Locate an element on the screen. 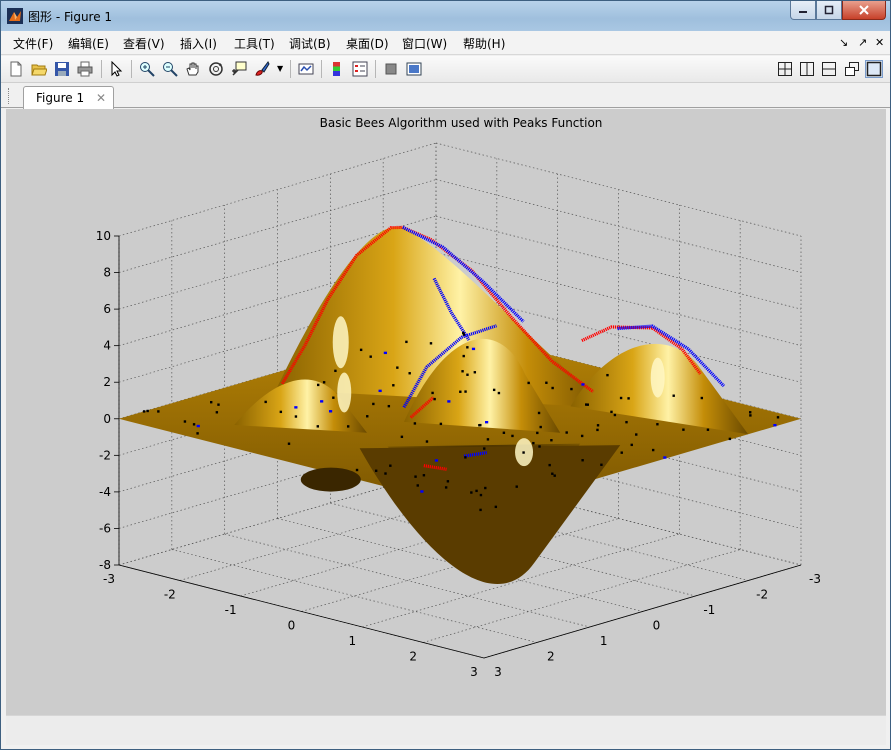 This screenshot has width=891, height=750. rotate-3d-button is located at coordinates (216, 69).